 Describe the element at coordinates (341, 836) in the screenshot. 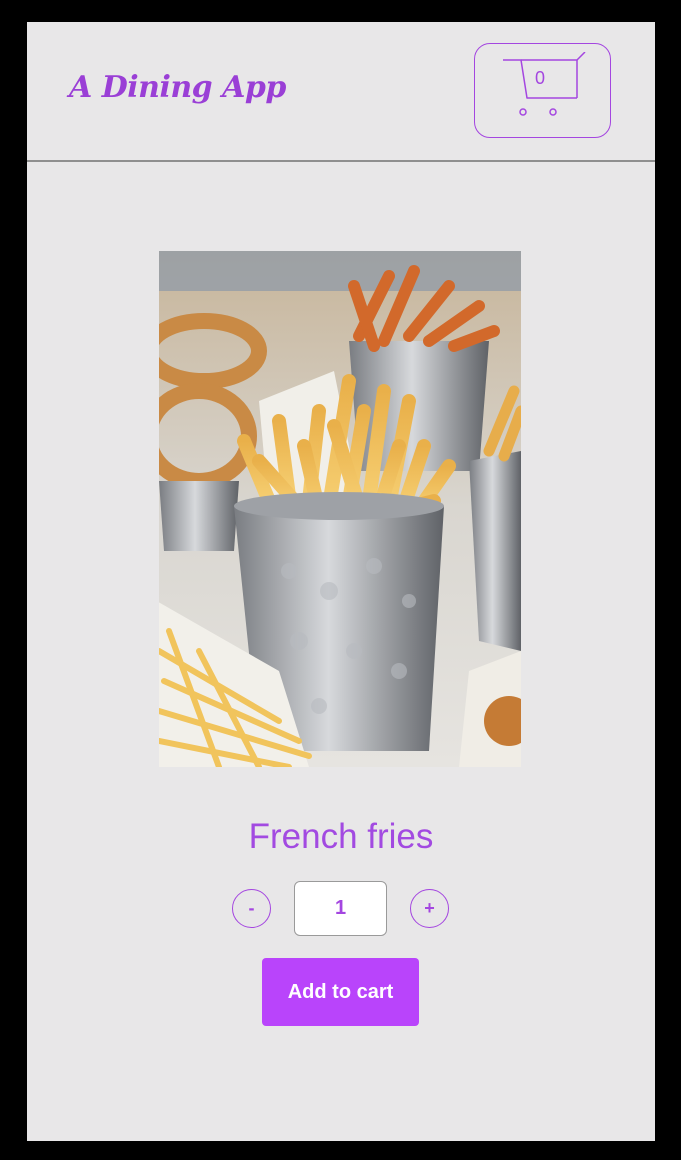

I see `product-title: French fries` at that location.